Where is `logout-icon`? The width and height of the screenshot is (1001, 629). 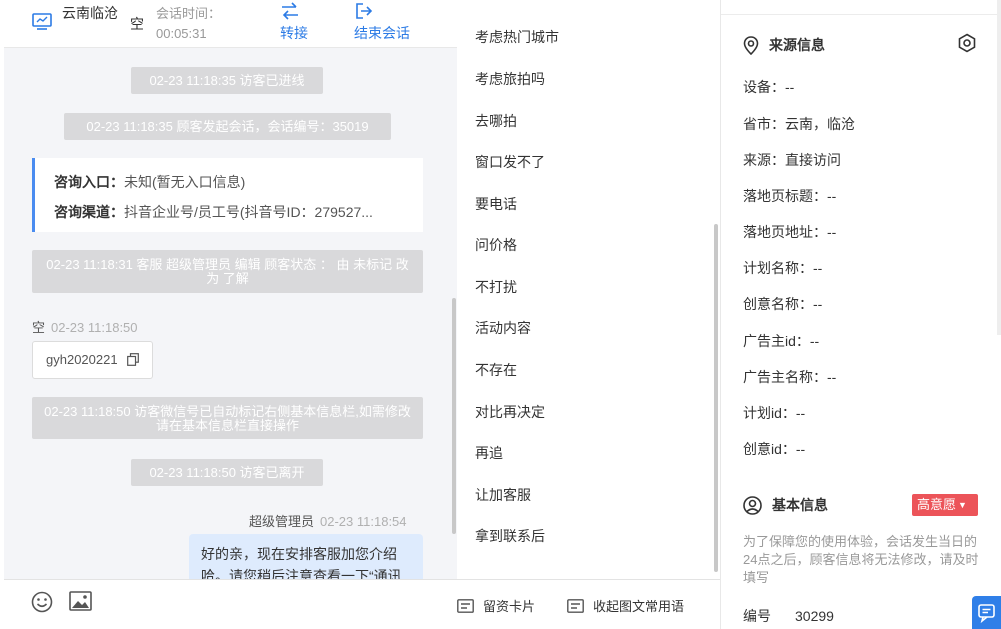
logout-icon is located at coordinates (364, 11).